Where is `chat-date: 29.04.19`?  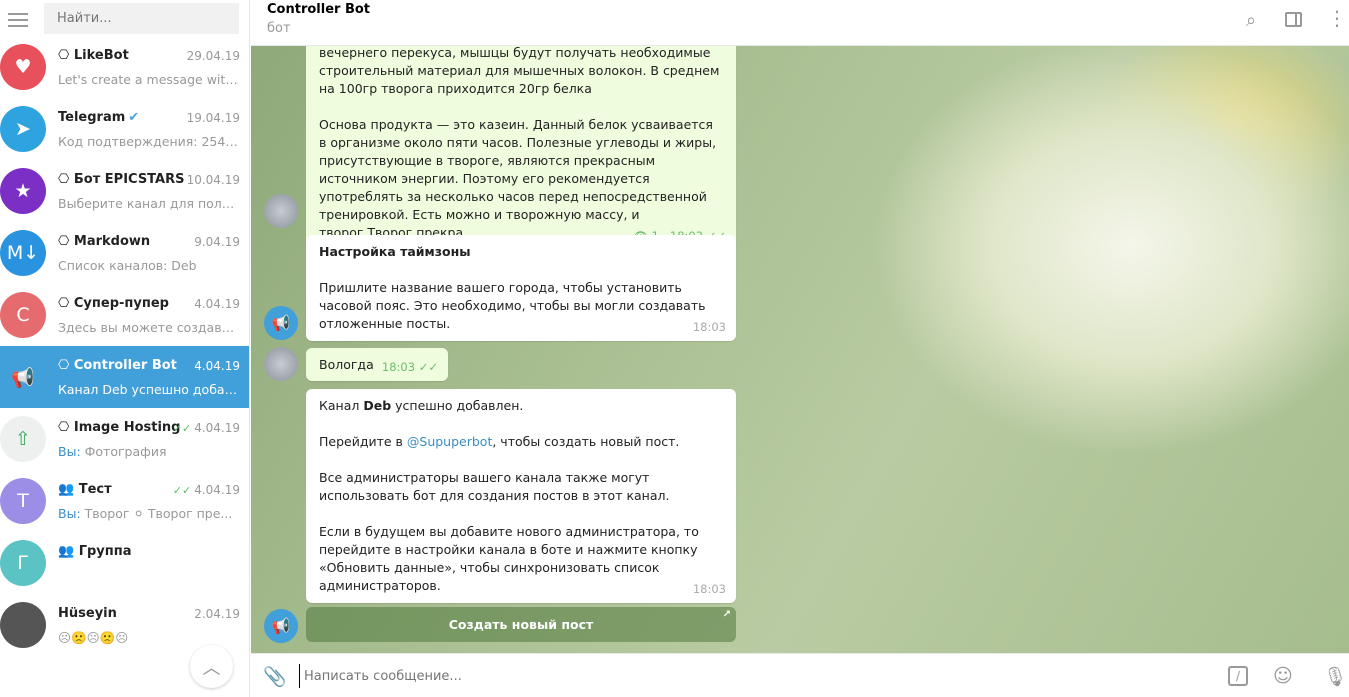
chat-date: 29.04.19 is located at coordinates (213, 56).